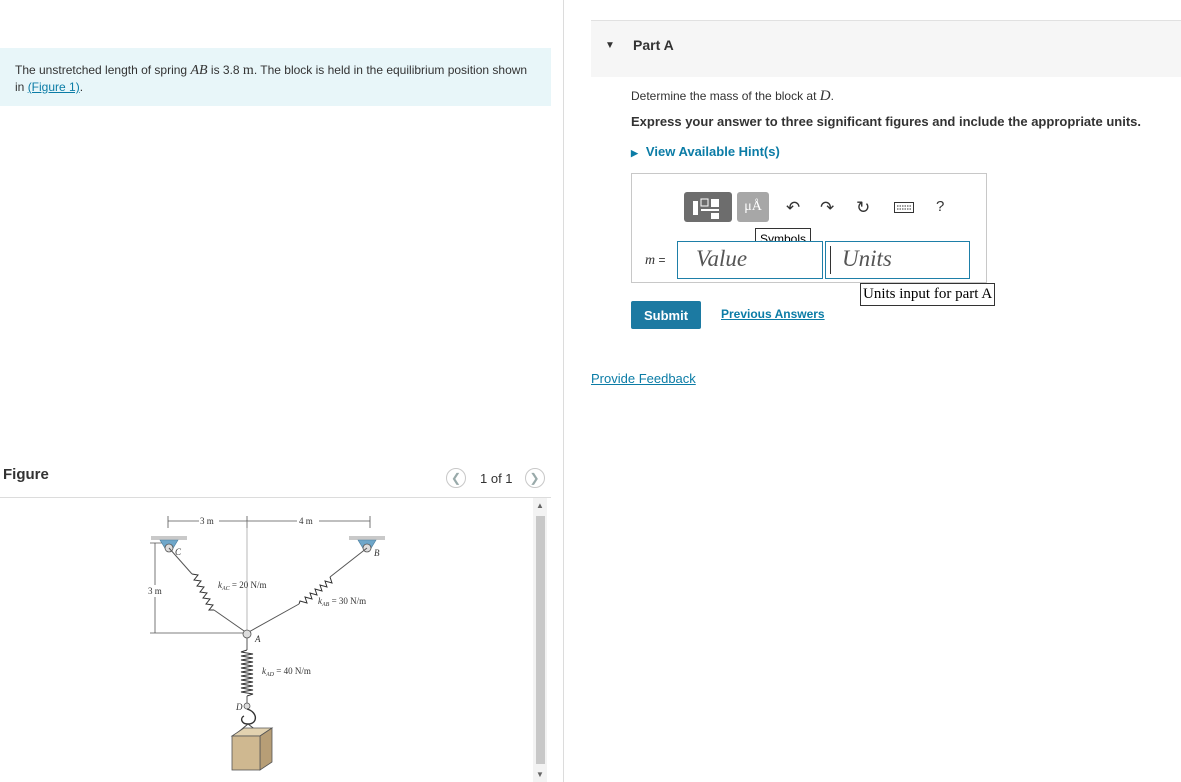 The image size is (1181, 782). What do you see at coordinates (257, 639) in the screenshot?
I see `label-a: A` at bounding box center [257, 639].